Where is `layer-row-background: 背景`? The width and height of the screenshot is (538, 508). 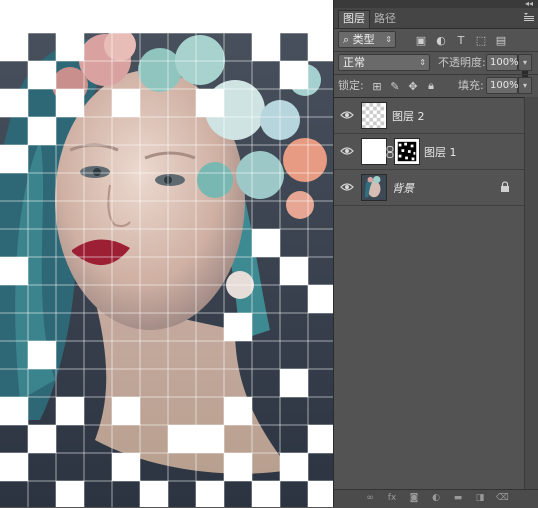
layer-row-background: 背景 is located at coordinates (429, 188).